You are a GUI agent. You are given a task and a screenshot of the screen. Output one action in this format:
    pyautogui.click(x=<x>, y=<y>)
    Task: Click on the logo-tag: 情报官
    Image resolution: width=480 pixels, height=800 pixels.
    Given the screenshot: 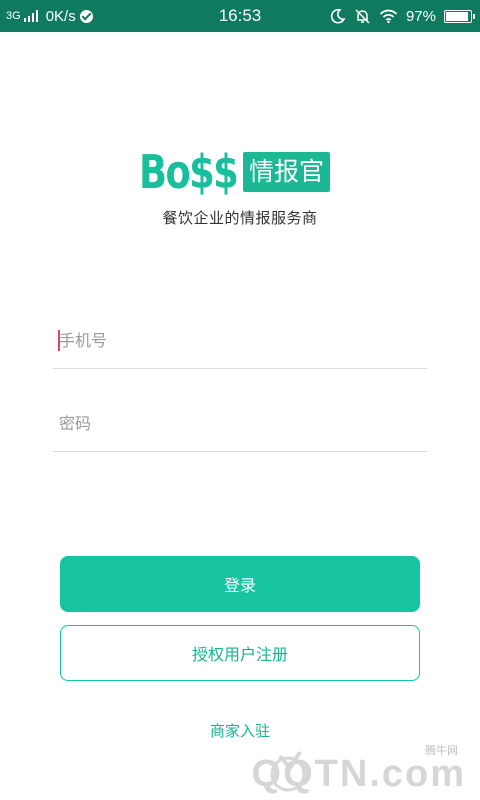 What is the action you would take?
    pyautogui.click(x=287, y=172)
    